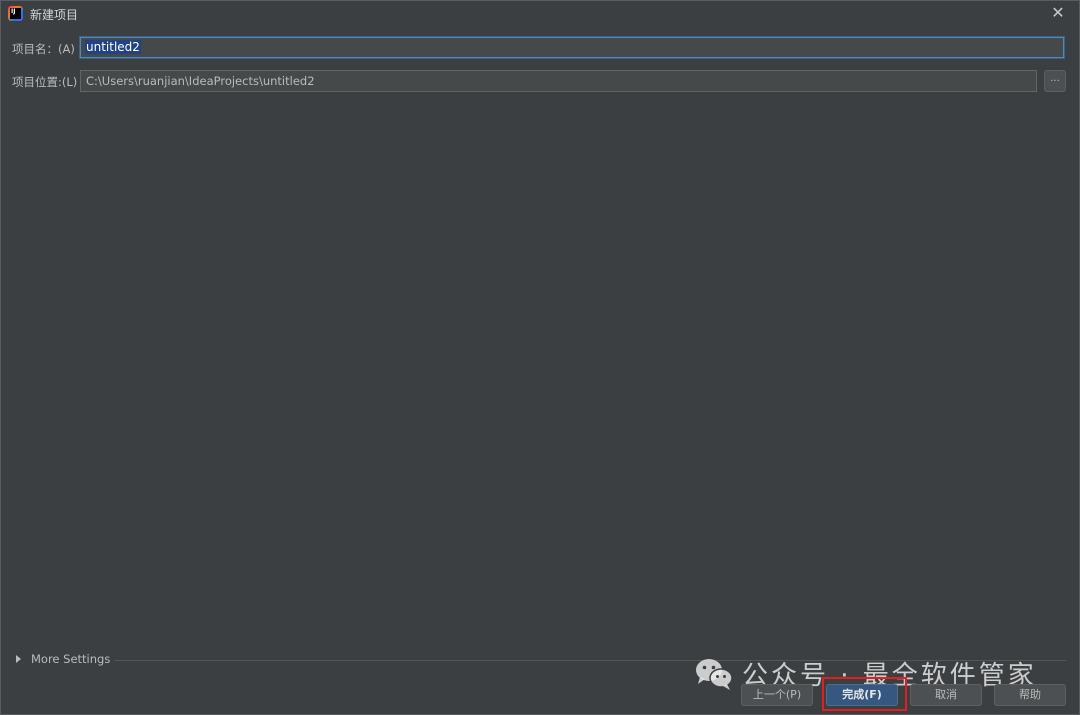 Image resolution: width=1080 pixels, height=715 pixels. What do you see at coordinates (946, 695) in the screenshot?
I see `cancel-button: 取消` at bounding box center [946, 695].